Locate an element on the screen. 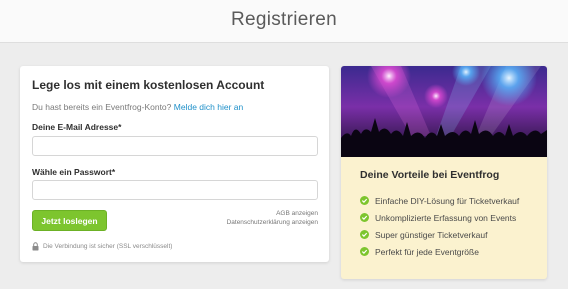 The height and width of the screenshot is (289, 568). form-title: Lege los mit einem kostenlosen Account is located at coordinates (148, 85).